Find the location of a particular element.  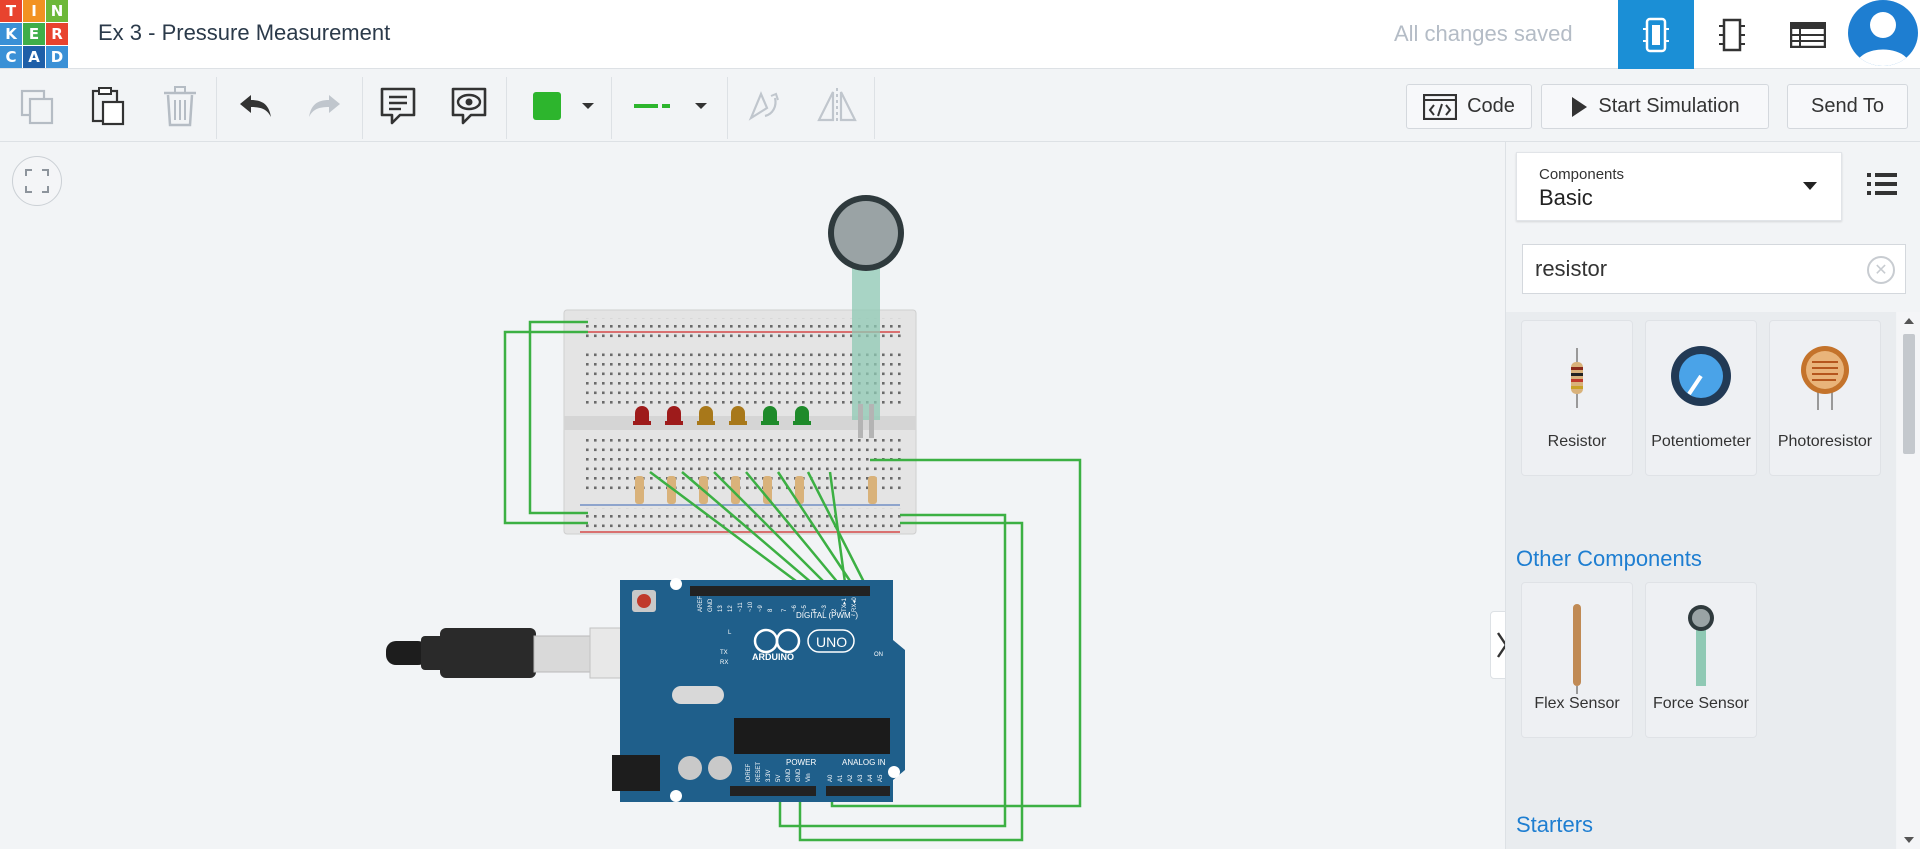

usb-cable is located at coordinates (523, 653).